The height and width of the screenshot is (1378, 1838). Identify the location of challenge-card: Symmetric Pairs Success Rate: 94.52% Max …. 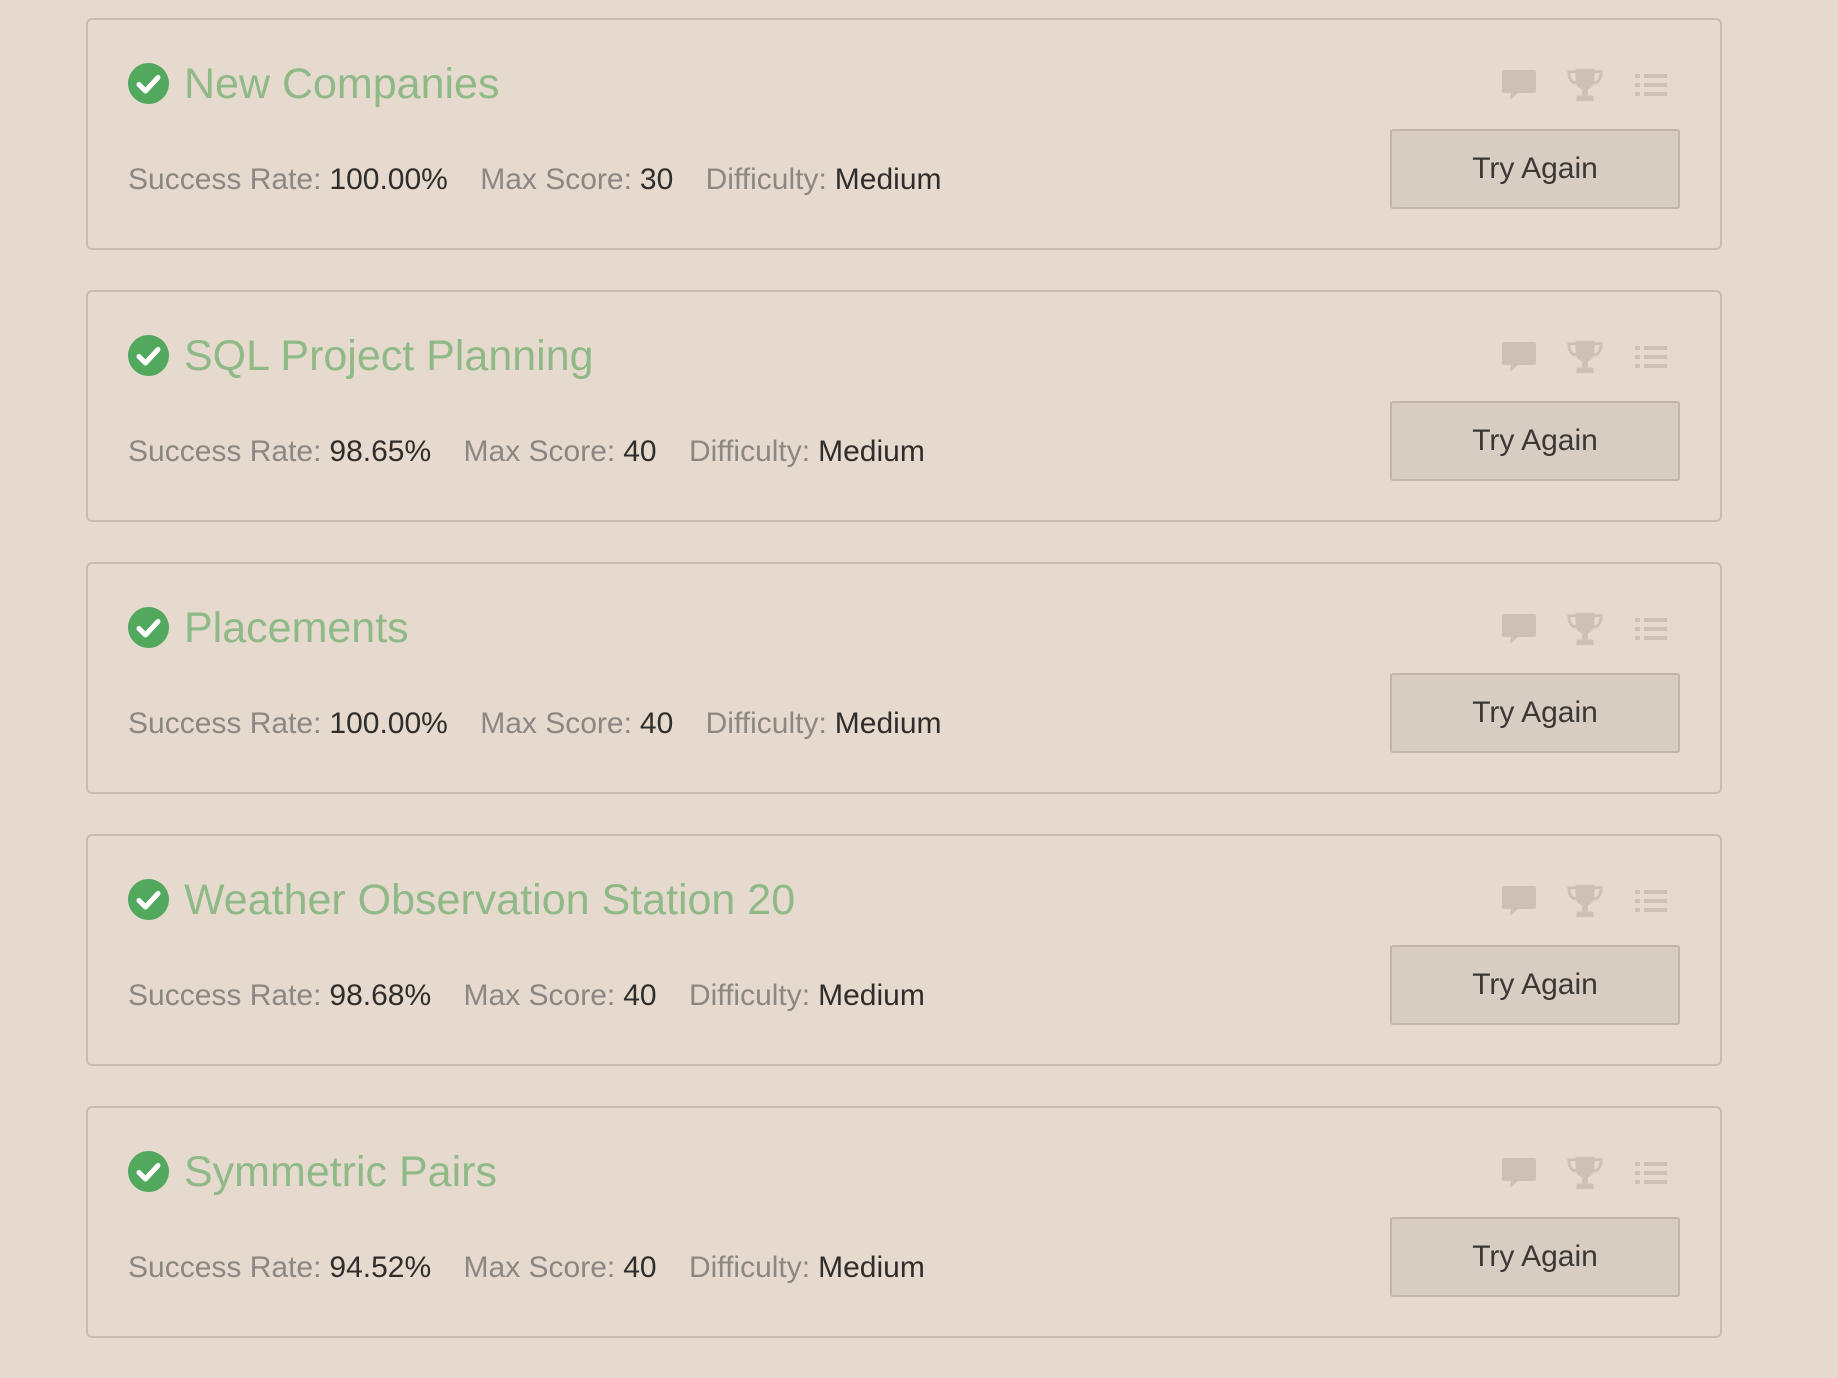
(904, 1222).